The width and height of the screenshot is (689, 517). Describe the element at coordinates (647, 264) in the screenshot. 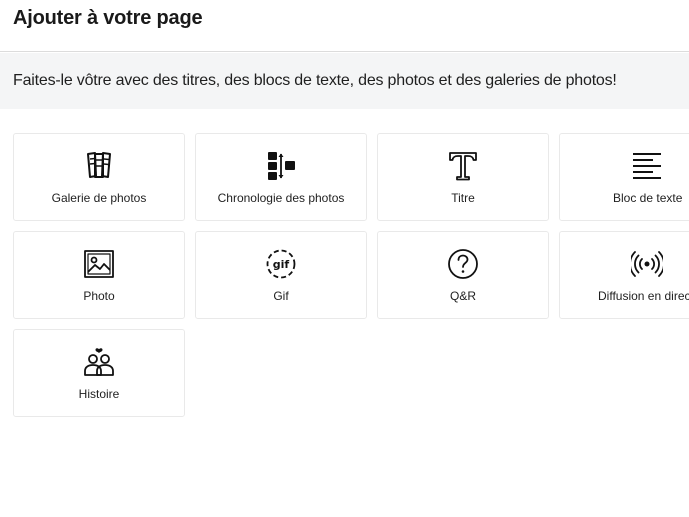

I see `broadcast-icon` at that location.